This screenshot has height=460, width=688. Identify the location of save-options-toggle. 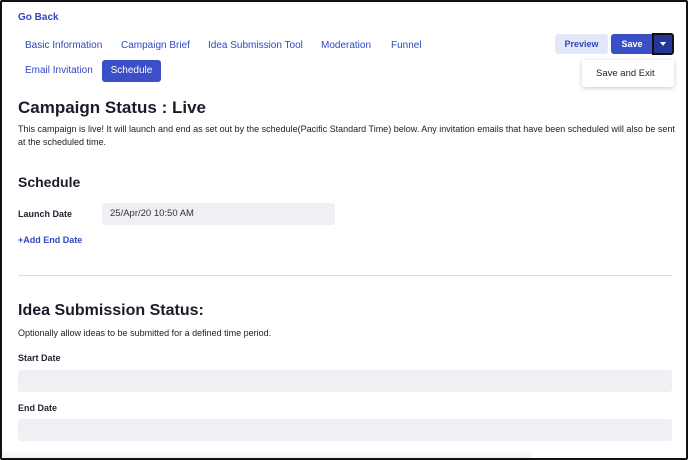
(663, 44).